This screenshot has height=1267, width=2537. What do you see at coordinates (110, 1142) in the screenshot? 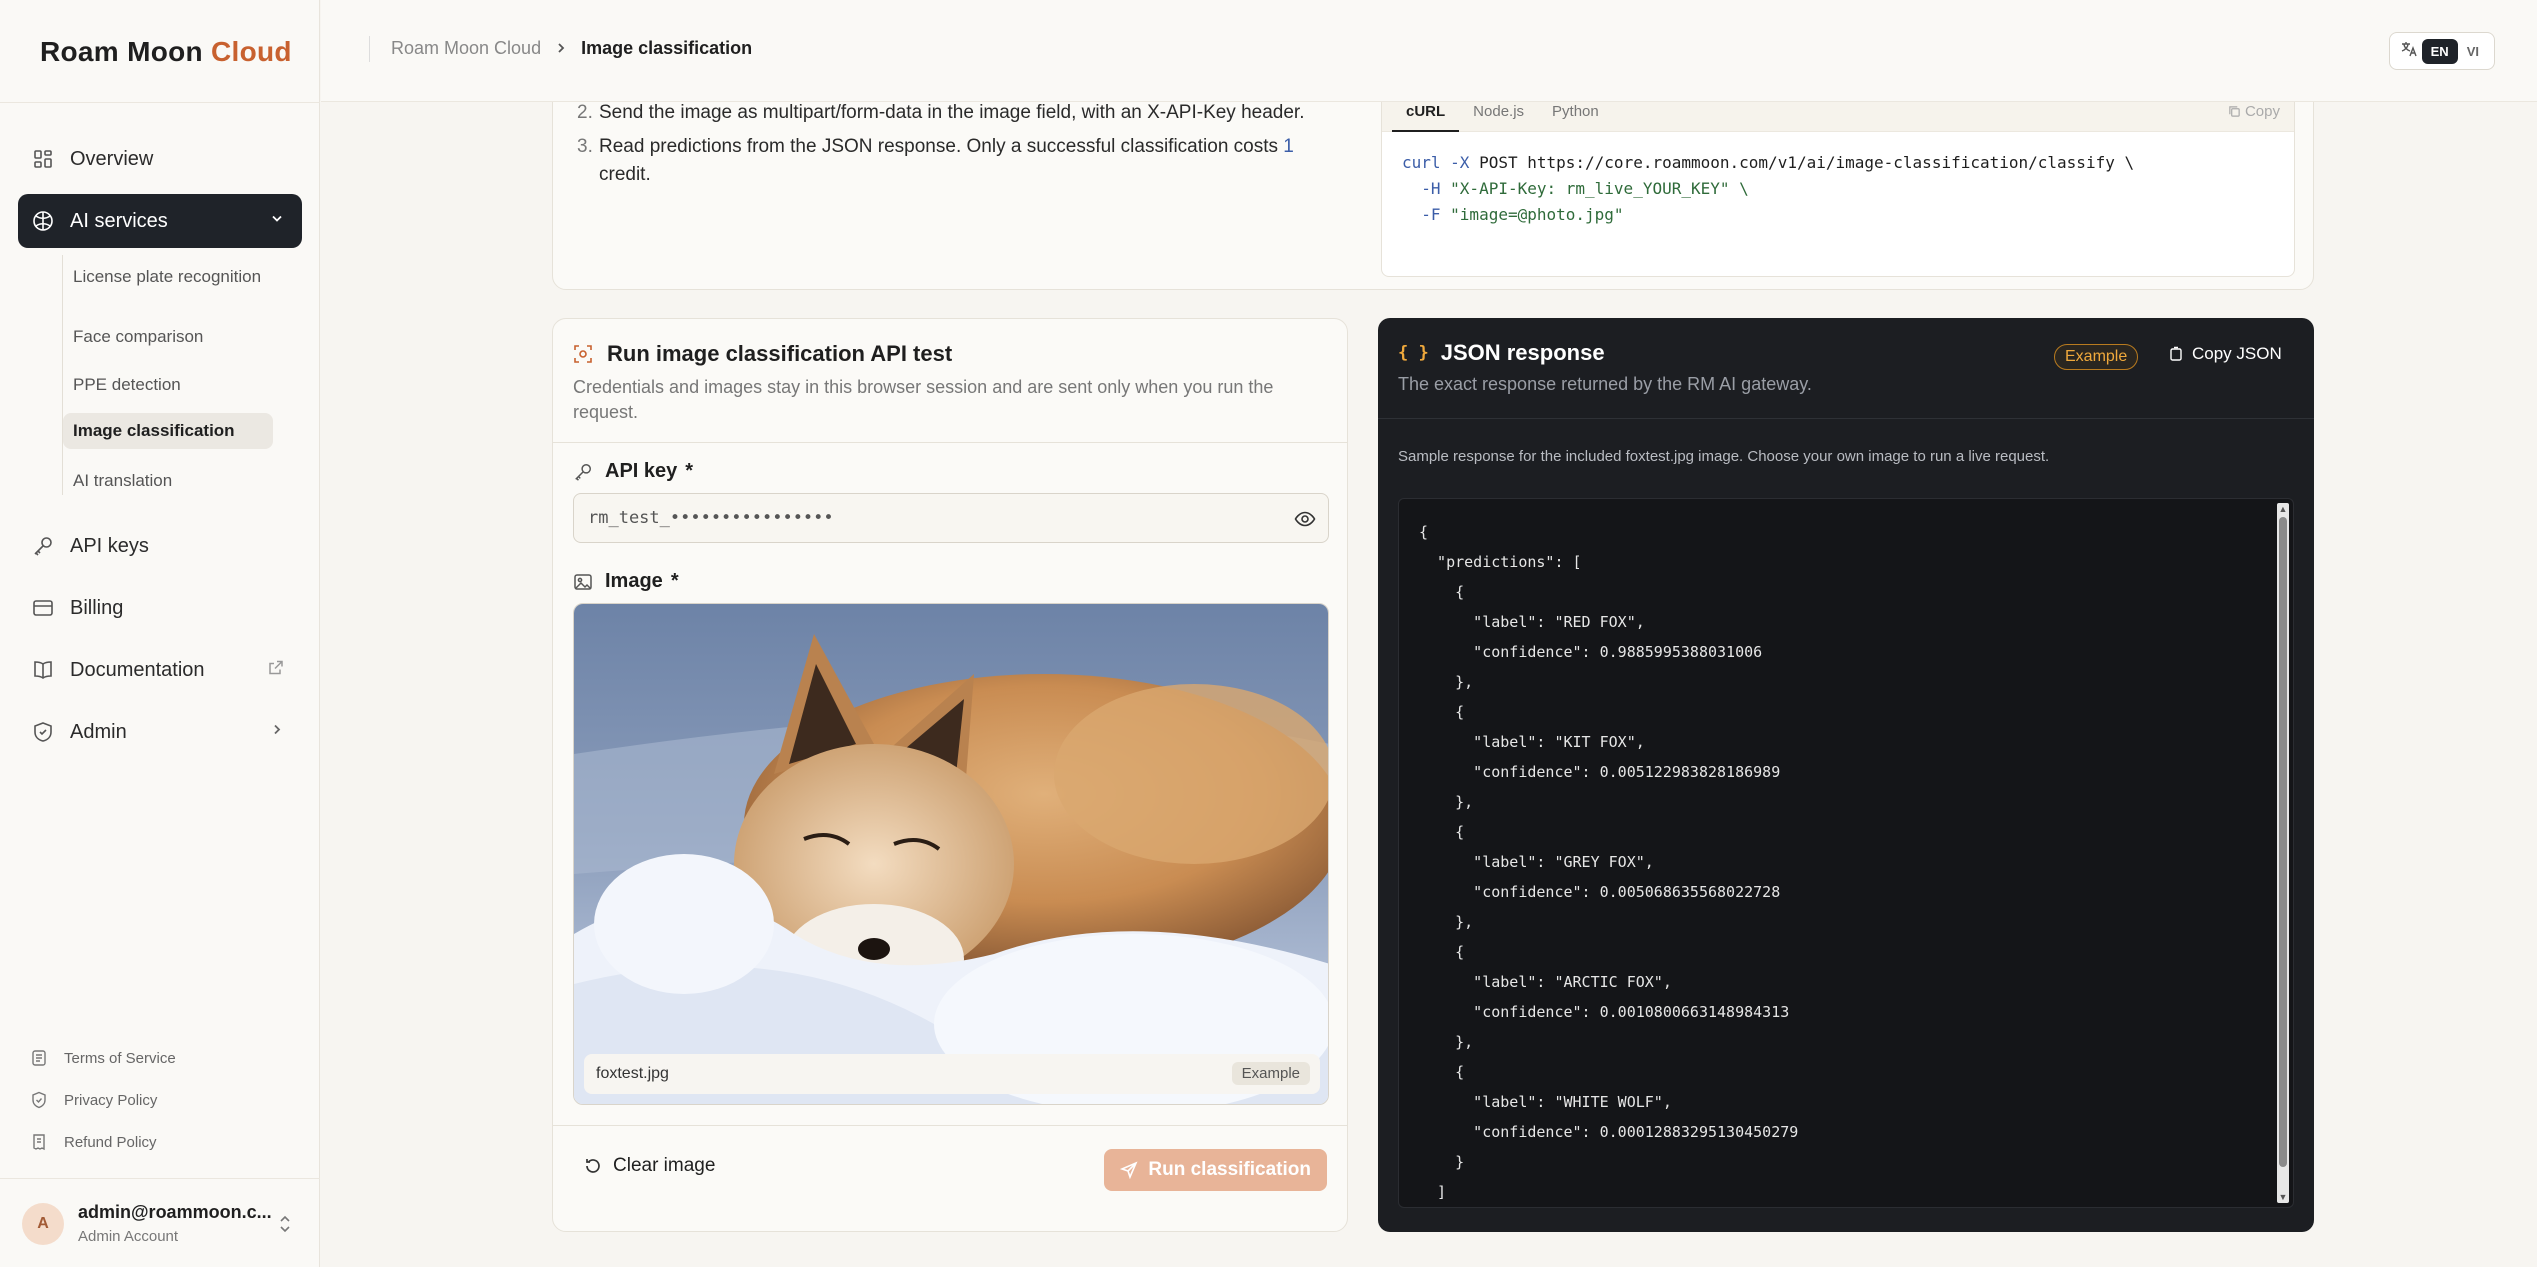
I see `refund-label: Refund Policy` at bounding box center [110, 1142].